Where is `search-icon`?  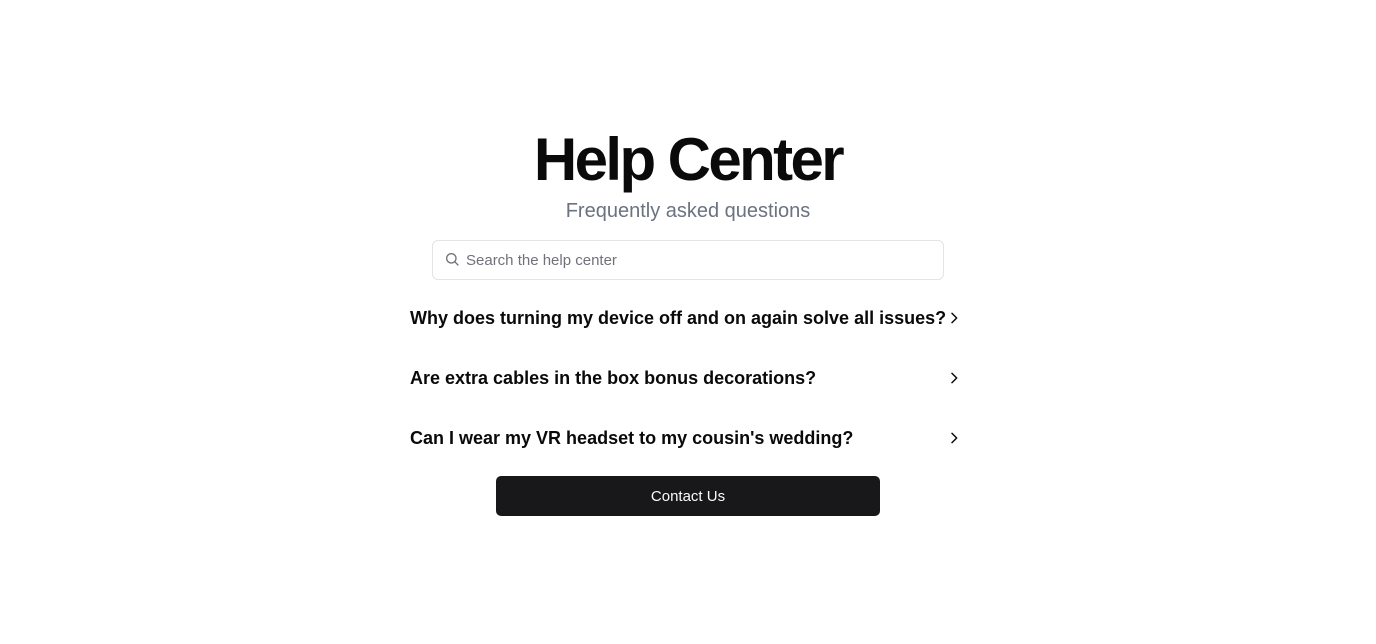
search-icon is located at coordinates (452, 259).